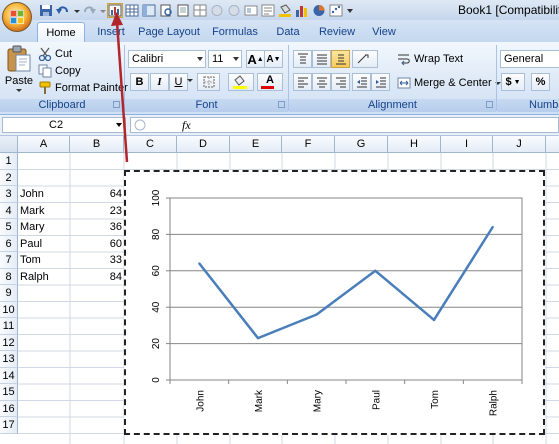 Image resolution: width=559 pixels, height=444 pixels. What do you see at coordinates (17, 17) in the screenshot?
I see `office-button` at bounding box center [17, 17].